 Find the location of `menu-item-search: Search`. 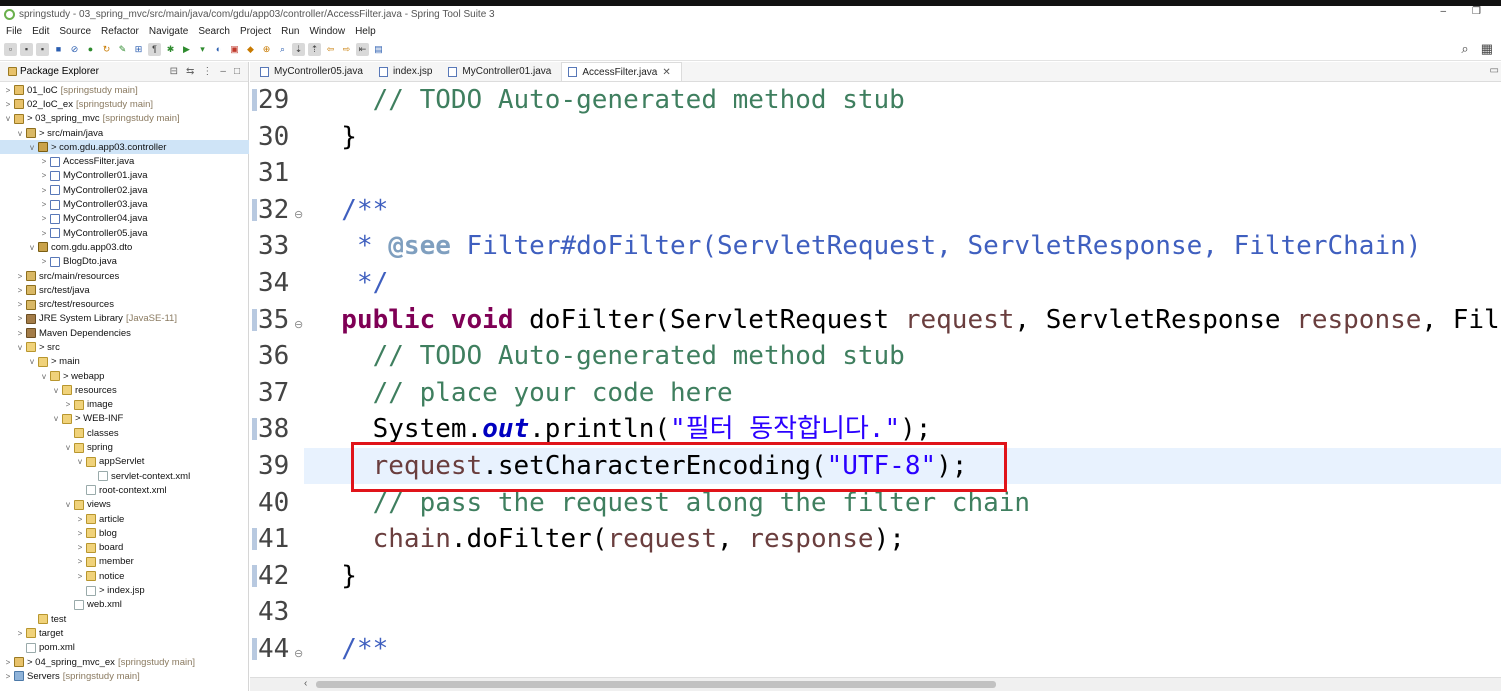

menu-item-search: Search is located at coordinates (214, 31).